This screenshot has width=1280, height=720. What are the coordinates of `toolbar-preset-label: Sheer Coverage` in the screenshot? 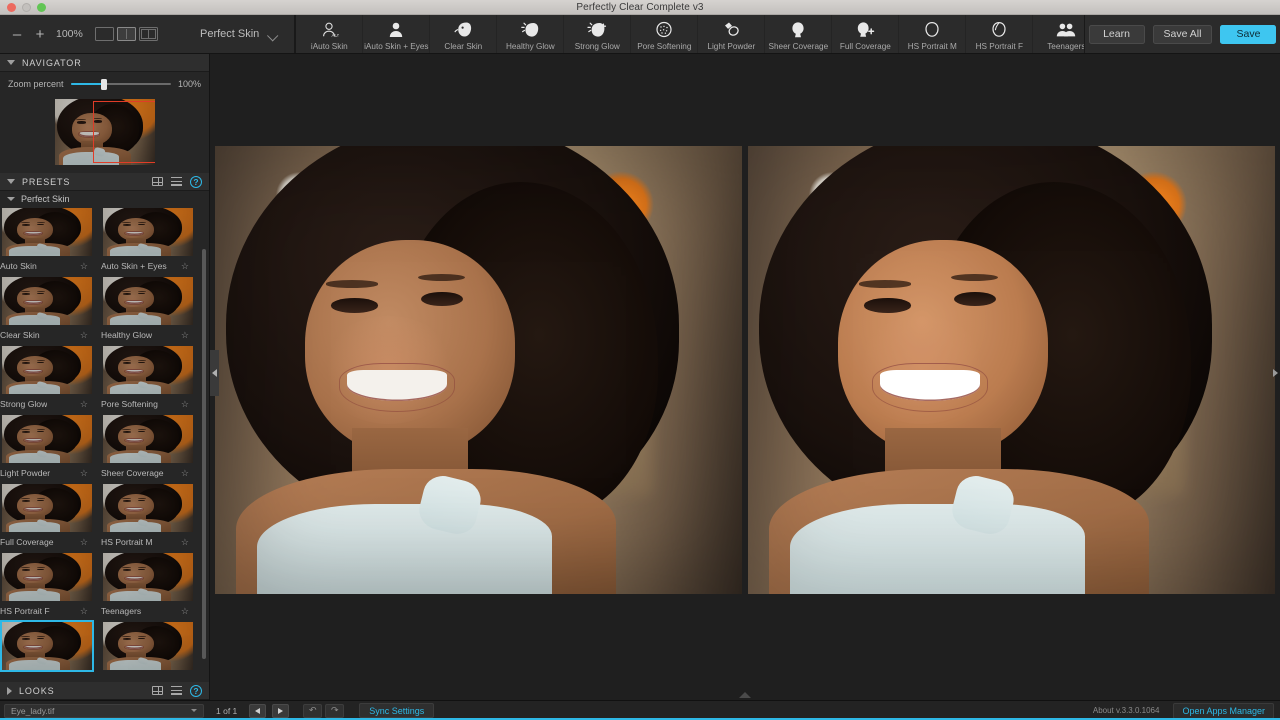 It's located at (798, 46).